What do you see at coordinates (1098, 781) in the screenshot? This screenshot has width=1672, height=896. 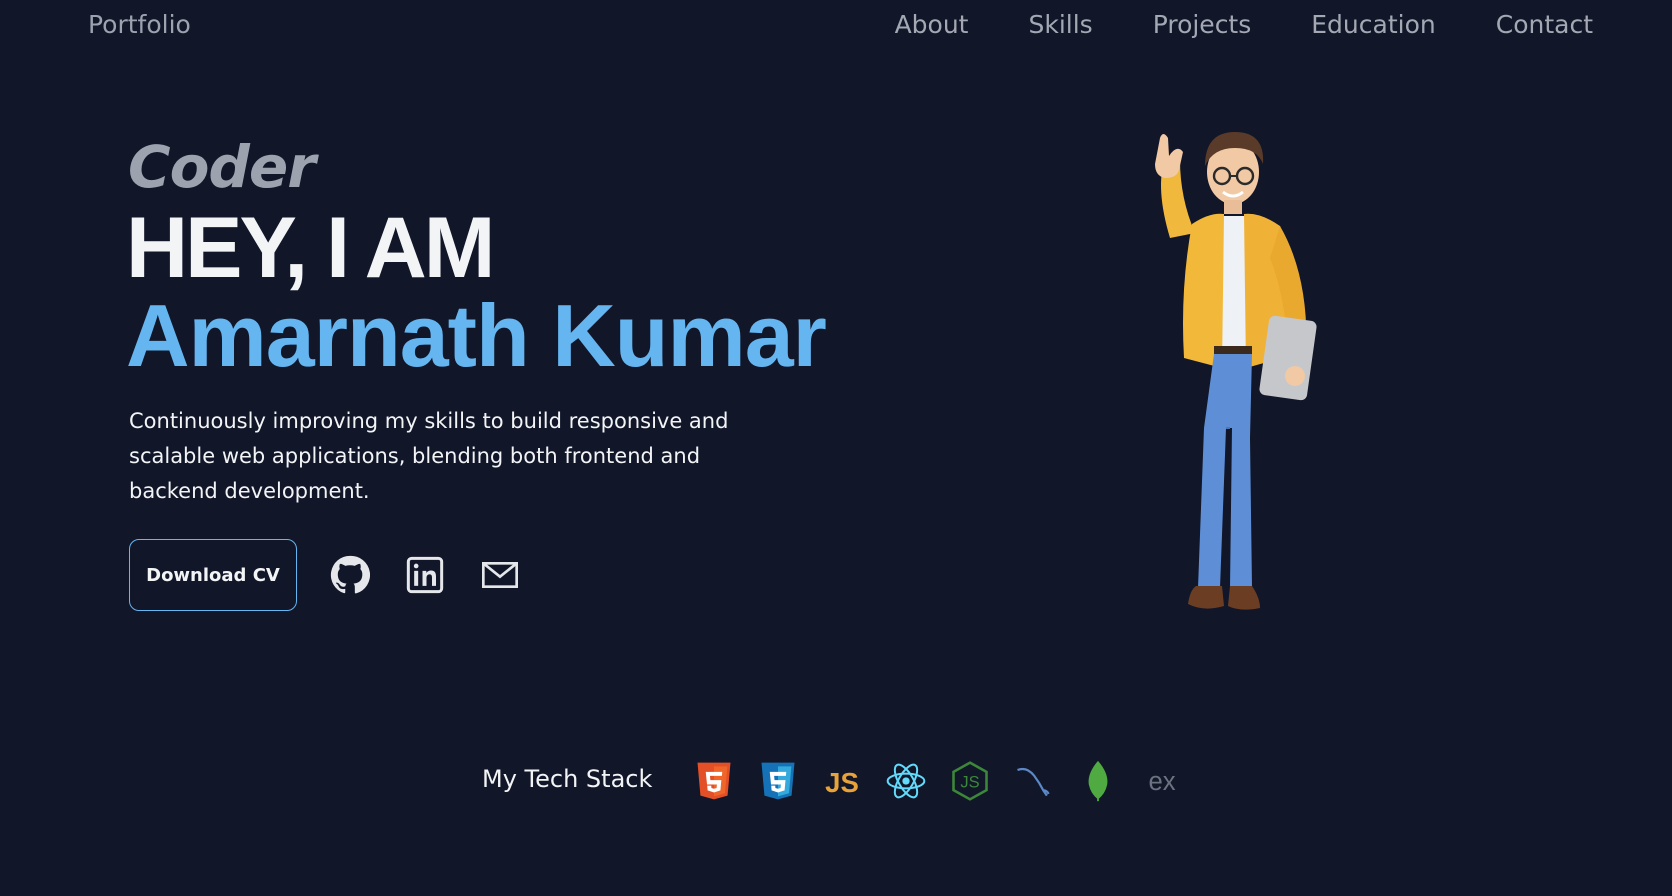 I see `mongodb-icon` at bounding box center [1098, 781].